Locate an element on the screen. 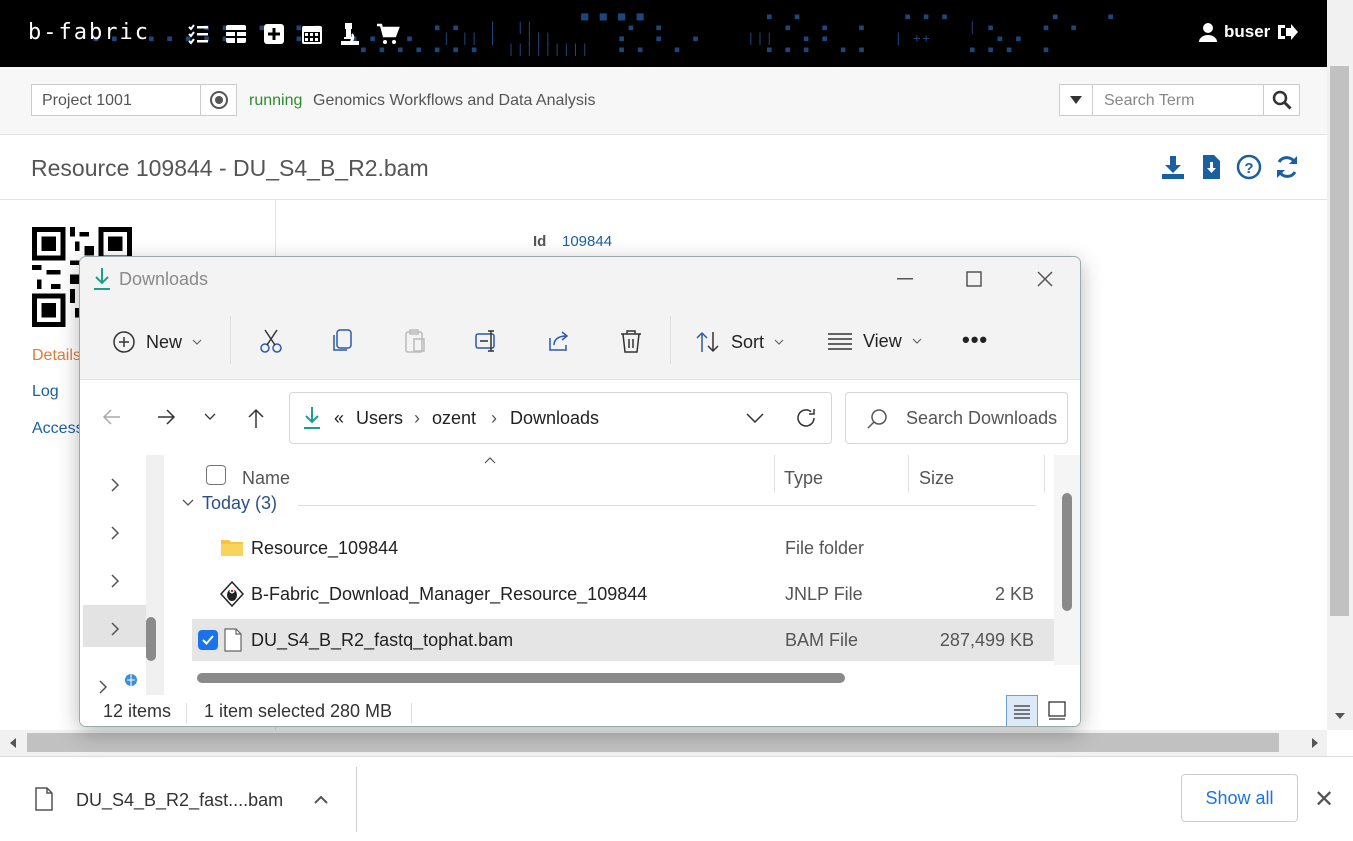 The height and width of the screenshot is (841, 1353). row-checkbox-checked is located at coordinates (208, 640).